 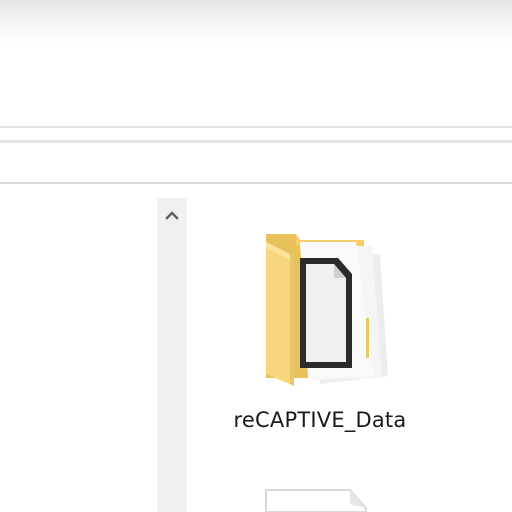 What do you see at coordinates (256, 22) in the screenshot?
I see `title-bar` at bounding box center [256, 22].